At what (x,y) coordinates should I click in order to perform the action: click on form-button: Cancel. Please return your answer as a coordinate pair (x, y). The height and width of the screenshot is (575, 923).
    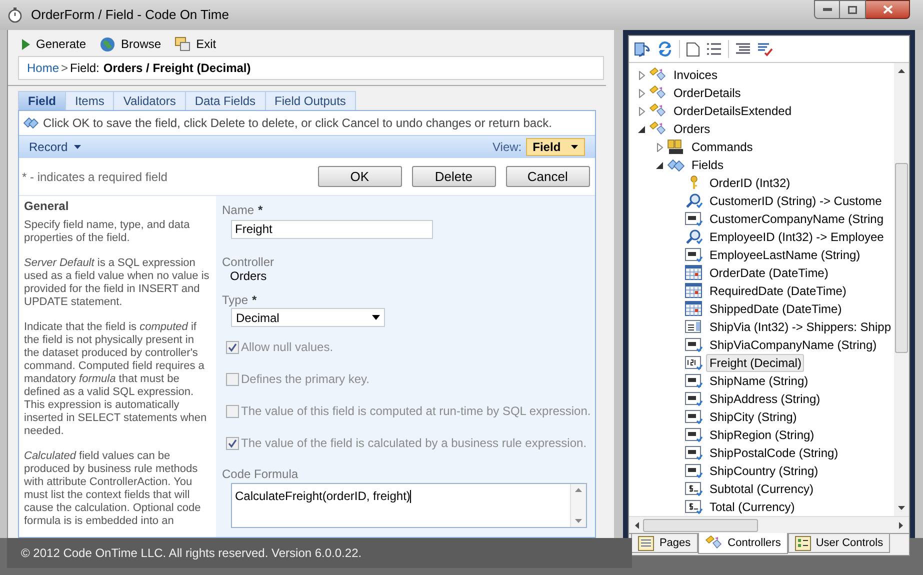
    Looking at the image, I should click on (548, 176).